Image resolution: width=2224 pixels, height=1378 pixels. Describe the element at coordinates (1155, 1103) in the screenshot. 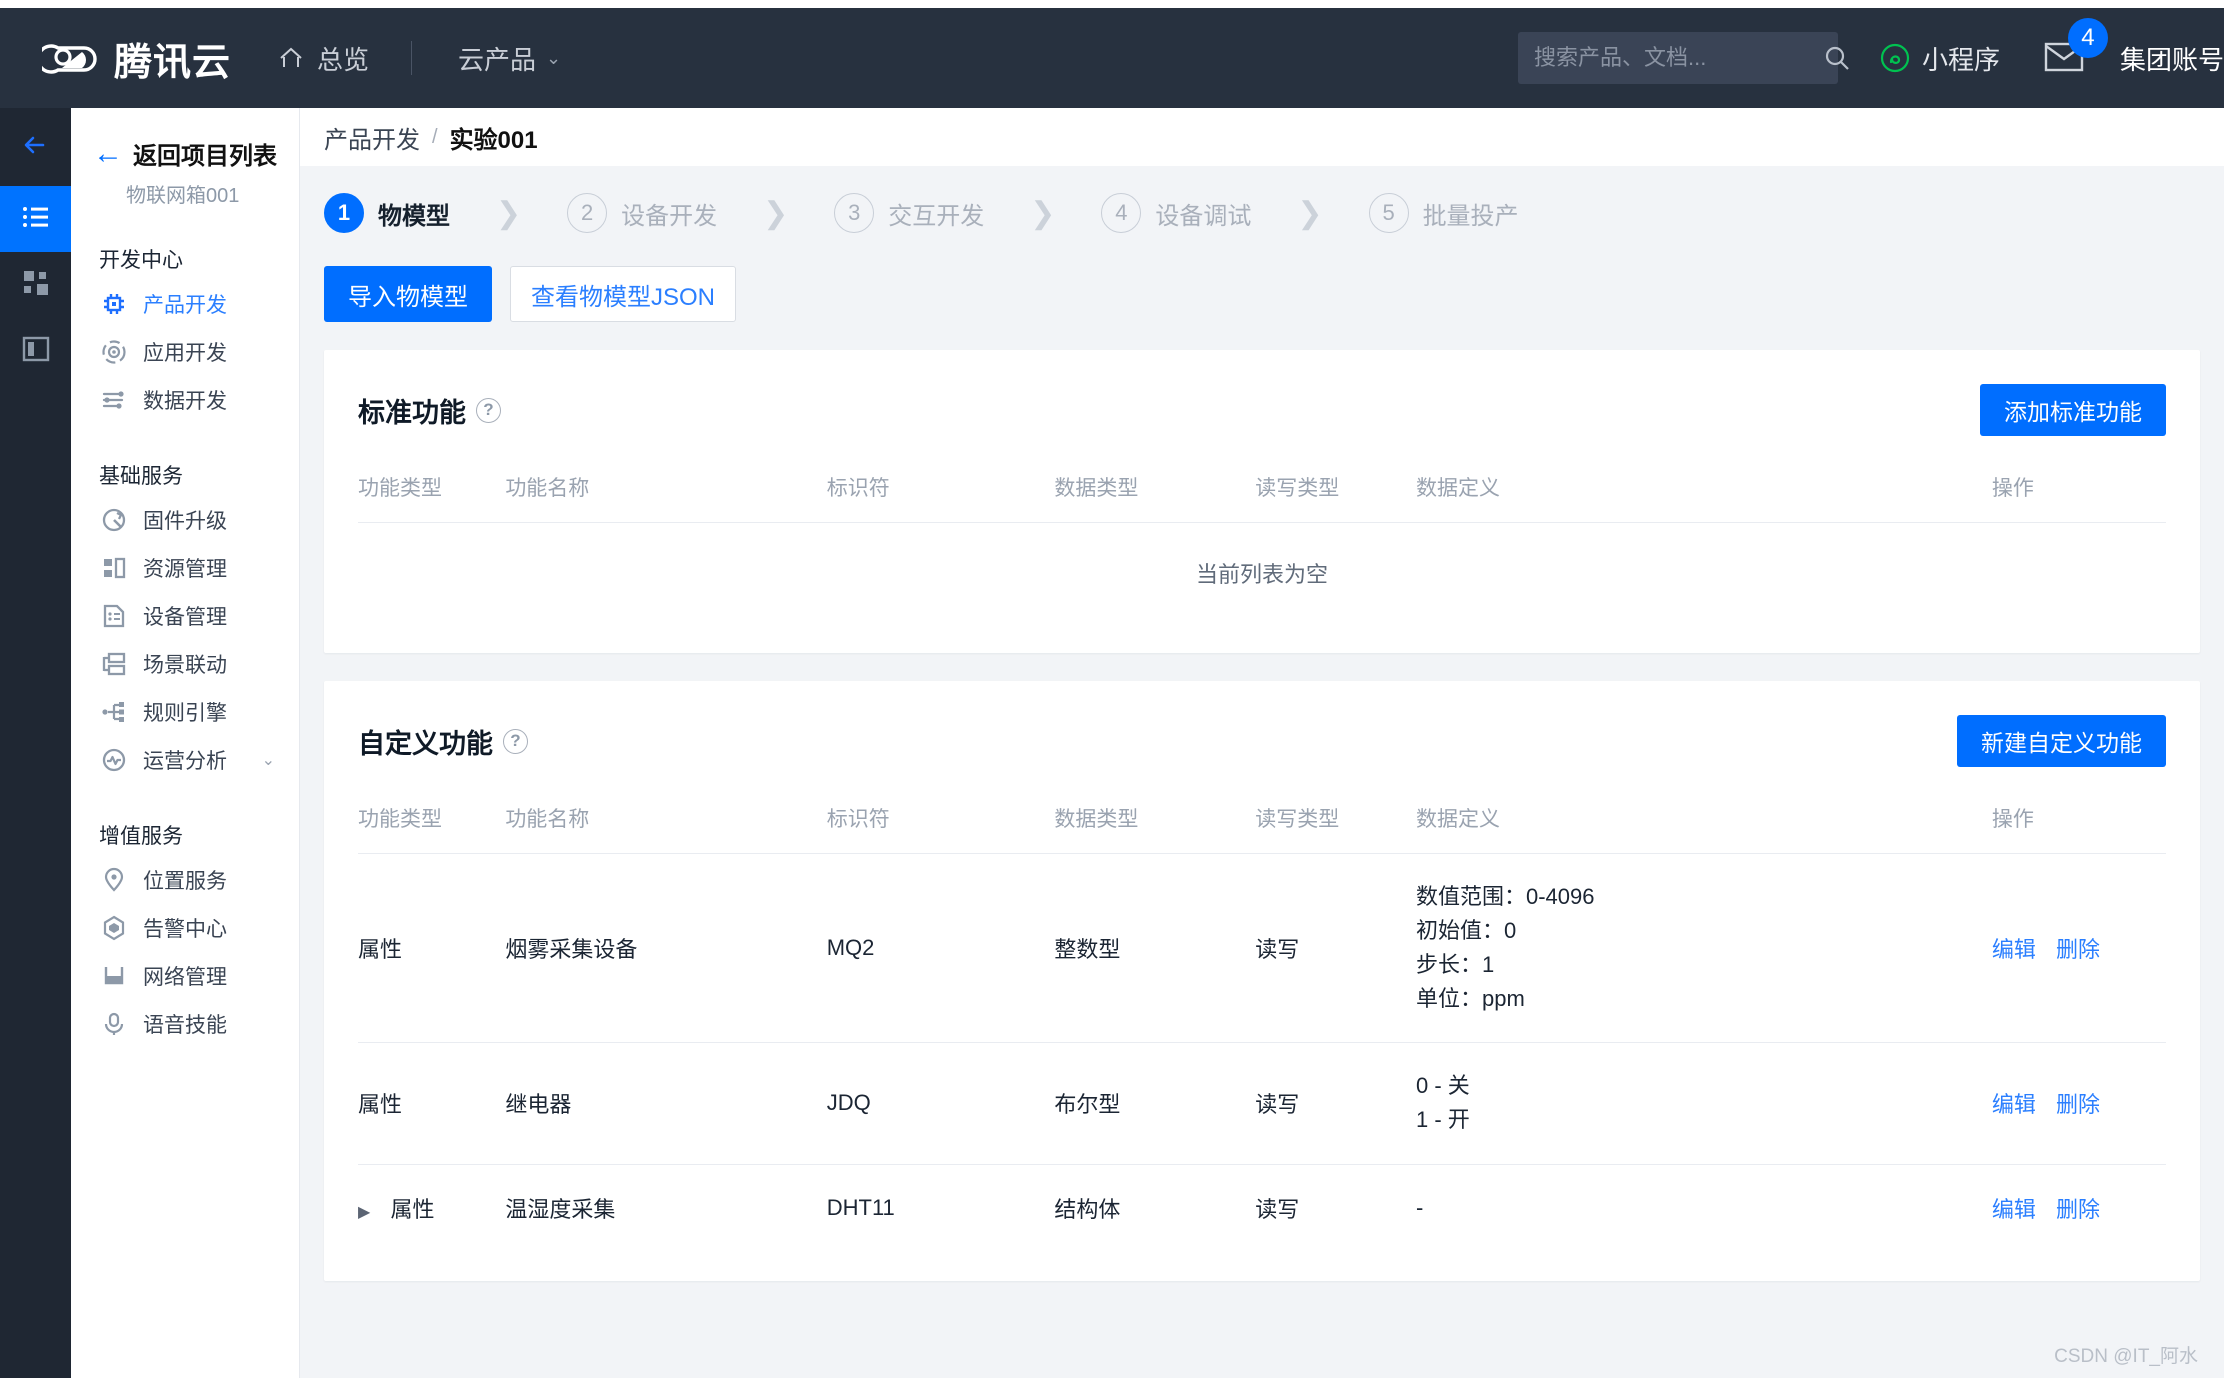

I see `cell-data-type: 布尔型` at that location.